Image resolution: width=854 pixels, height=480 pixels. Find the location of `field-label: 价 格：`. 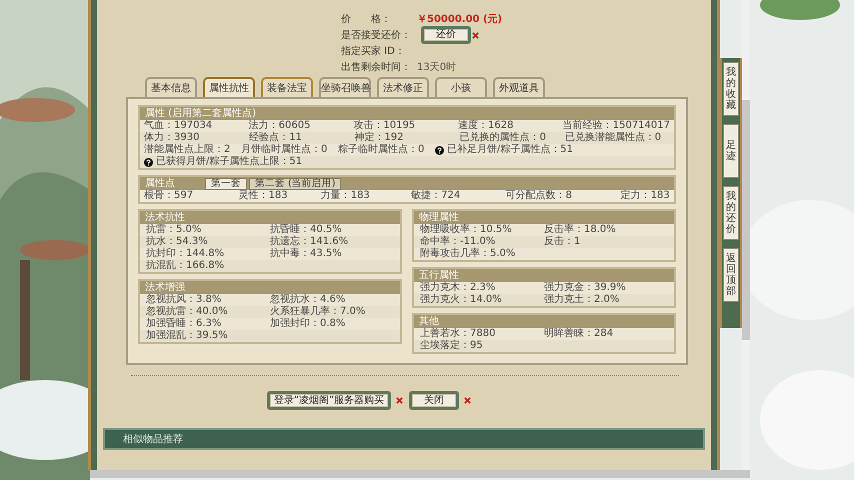

field-label: 价 格： is located at coordinates (366, 19).